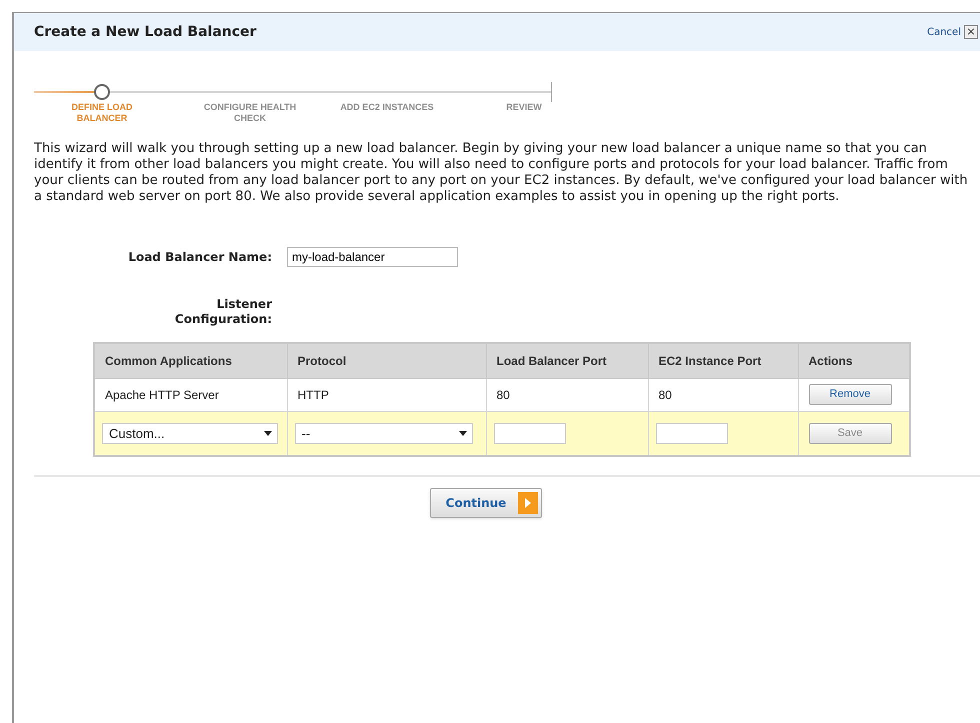 Image resolution: width=980 pixels, height=723 pixels. I want to click on field-label: Load Balancer Name:, so click(199, 257).